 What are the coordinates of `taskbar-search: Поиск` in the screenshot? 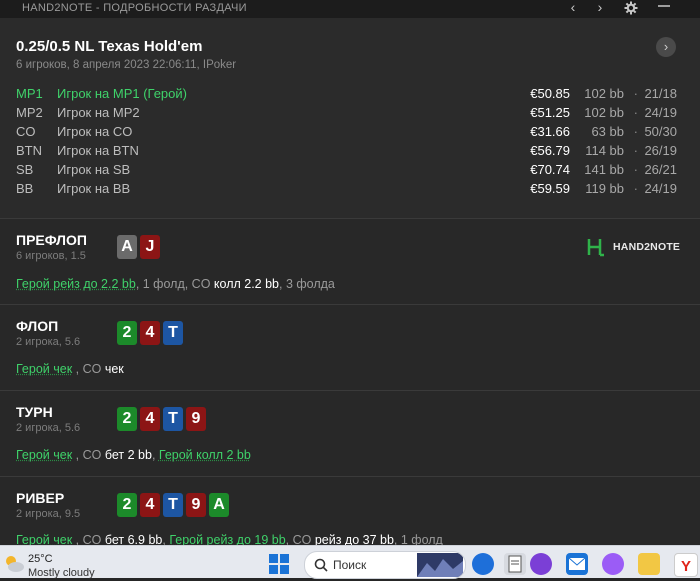 It's located at (385, 565).